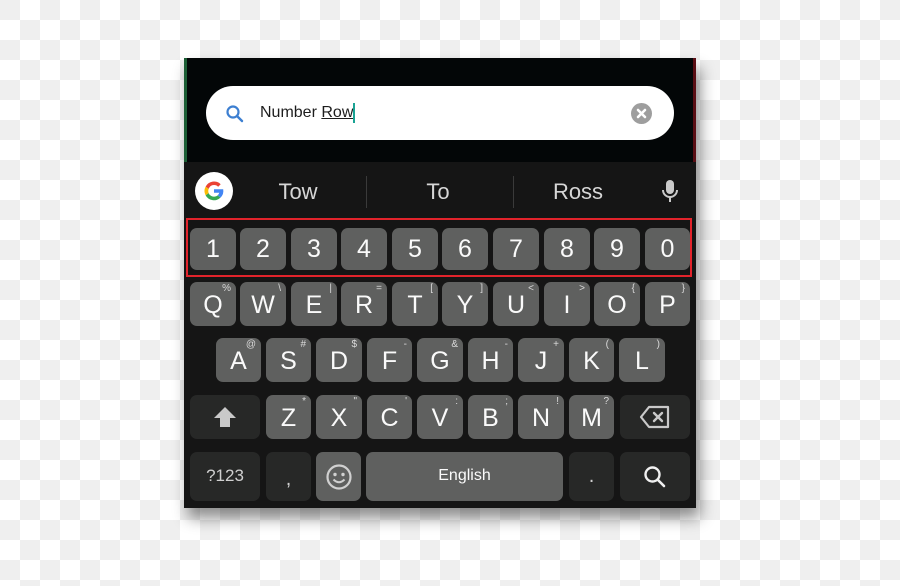 The width and height of the screenshot is (900, 586). Describe the element at coordinates (238, 360) in the screenshot. I see `key-a: A @` at that location.